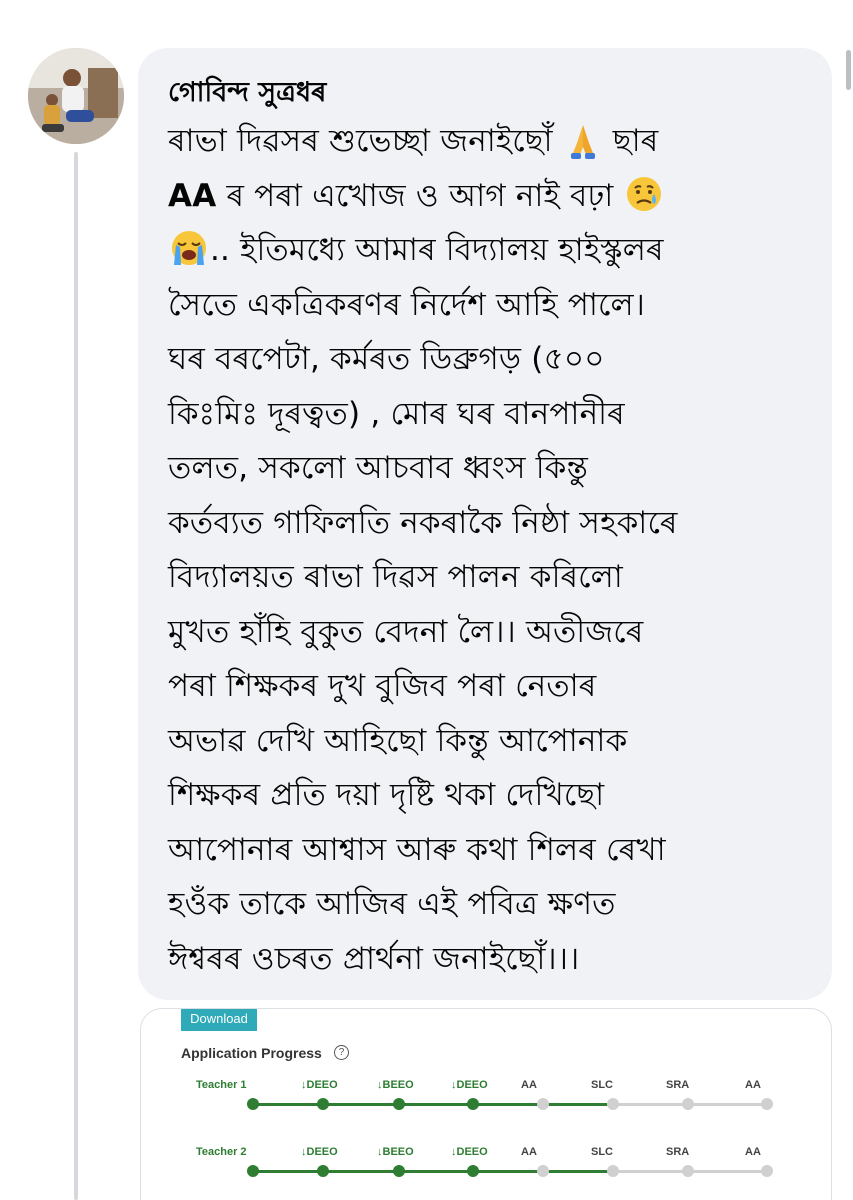 This screenshot has height=1200, width=853. What do you see at coordinates (583, 142) in the screenshot?
I see `folded-hands-emoji` at bounding box center [583, 142].